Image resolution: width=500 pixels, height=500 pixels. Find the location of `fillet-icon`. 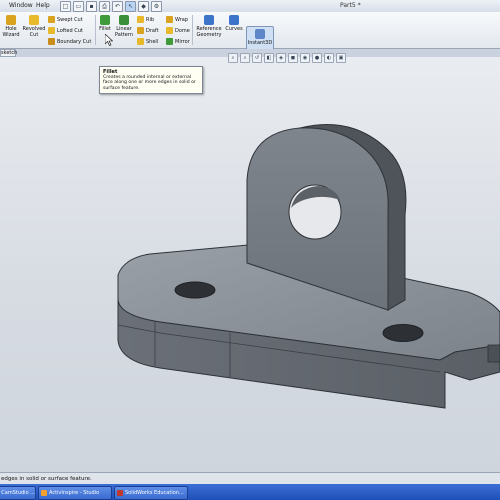

fillet-icon is located at coordinates (105, 20).